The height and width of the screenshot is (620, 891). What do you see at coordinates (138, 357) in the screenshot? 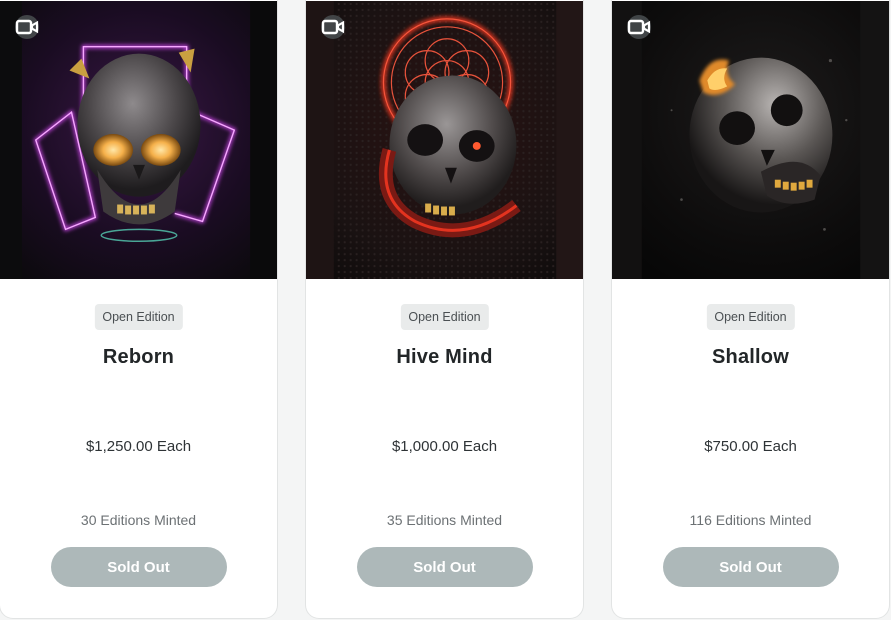
I see `artwork-title: Reborn` at bounding box center [138, 357].